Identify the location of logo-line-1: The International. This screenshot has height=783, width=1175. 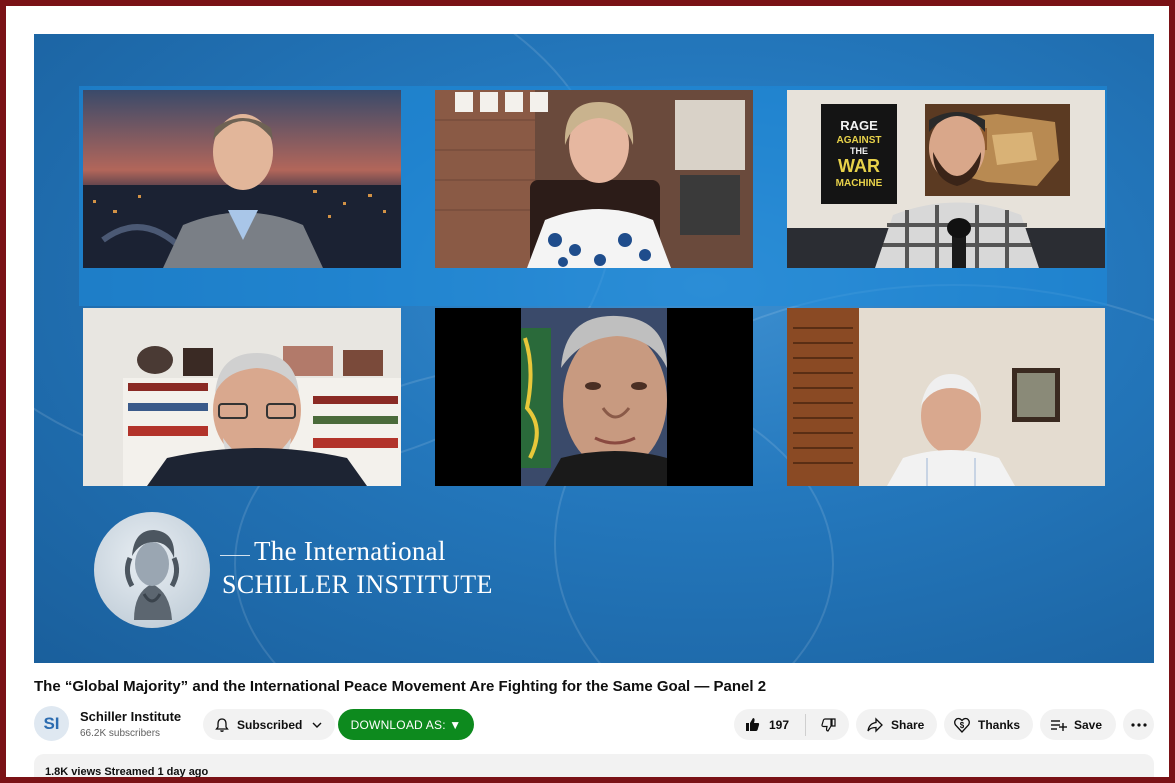
(350, 551).